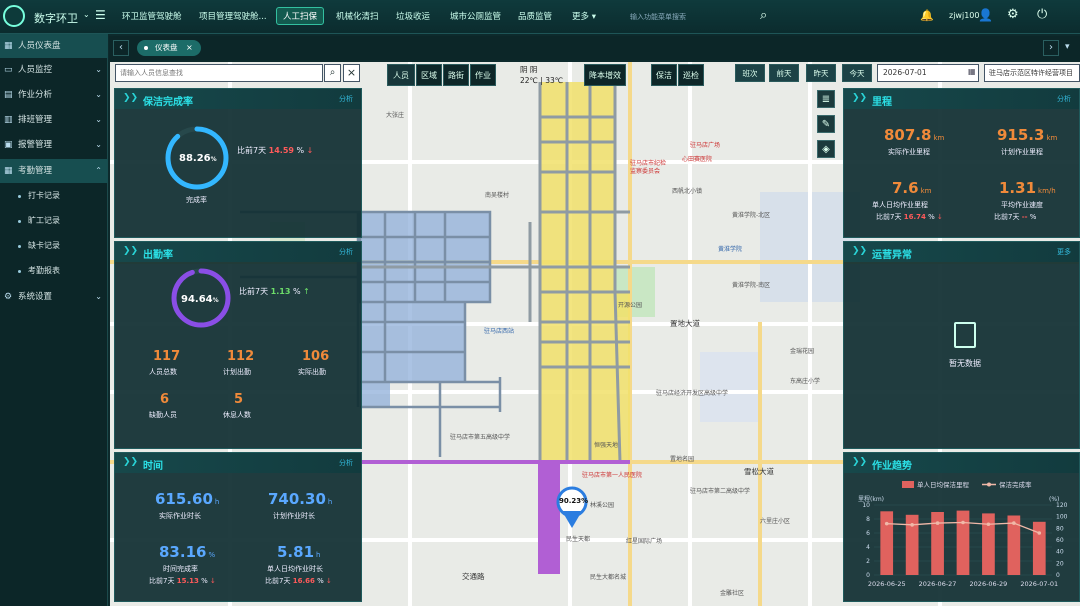 This screenshot has height=606, width=1080. Describe the element at coordinates (8, 46) in the screenshot. I see `dashboard-icon: ▦` at that location.